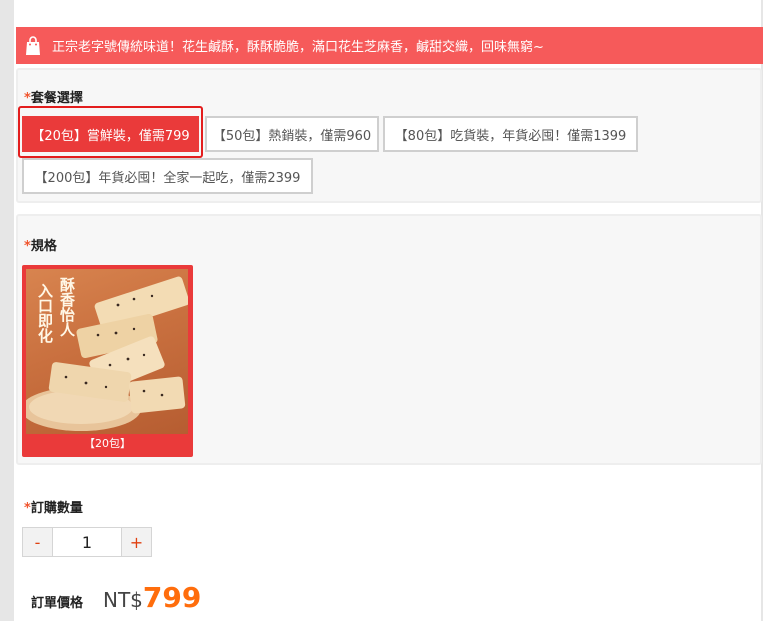  I want to click on package-option-50: 【50包】熱銷裝，僅需960, so click(292, 134).